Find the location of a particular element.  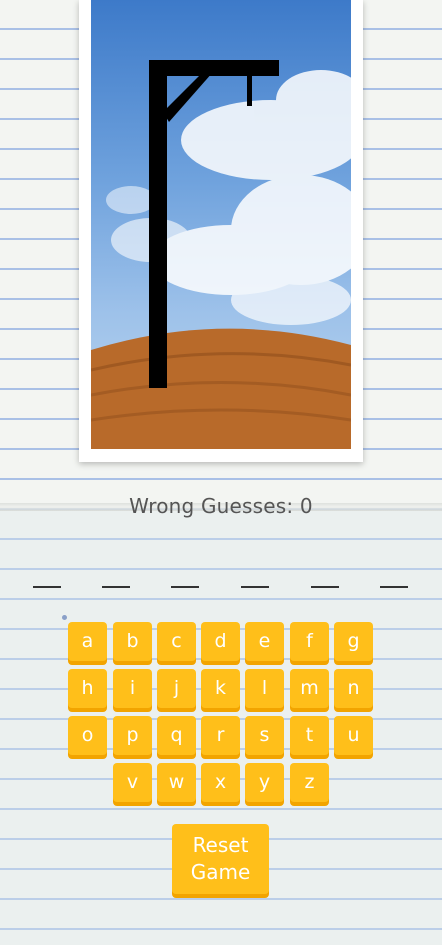

wrong-guesses-label: Wrong Guesses: 0 is located at coordinates (221, 506).